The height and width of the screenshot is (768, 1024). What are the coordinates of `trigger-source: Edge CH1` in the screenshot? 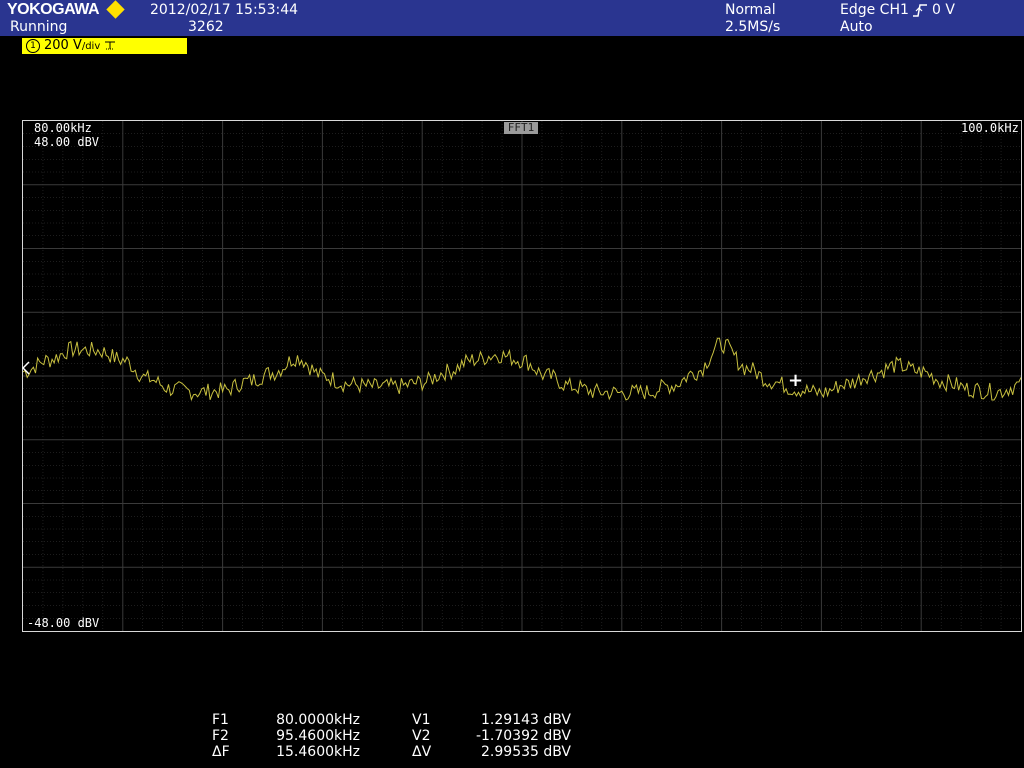 It's located at (874, 10).